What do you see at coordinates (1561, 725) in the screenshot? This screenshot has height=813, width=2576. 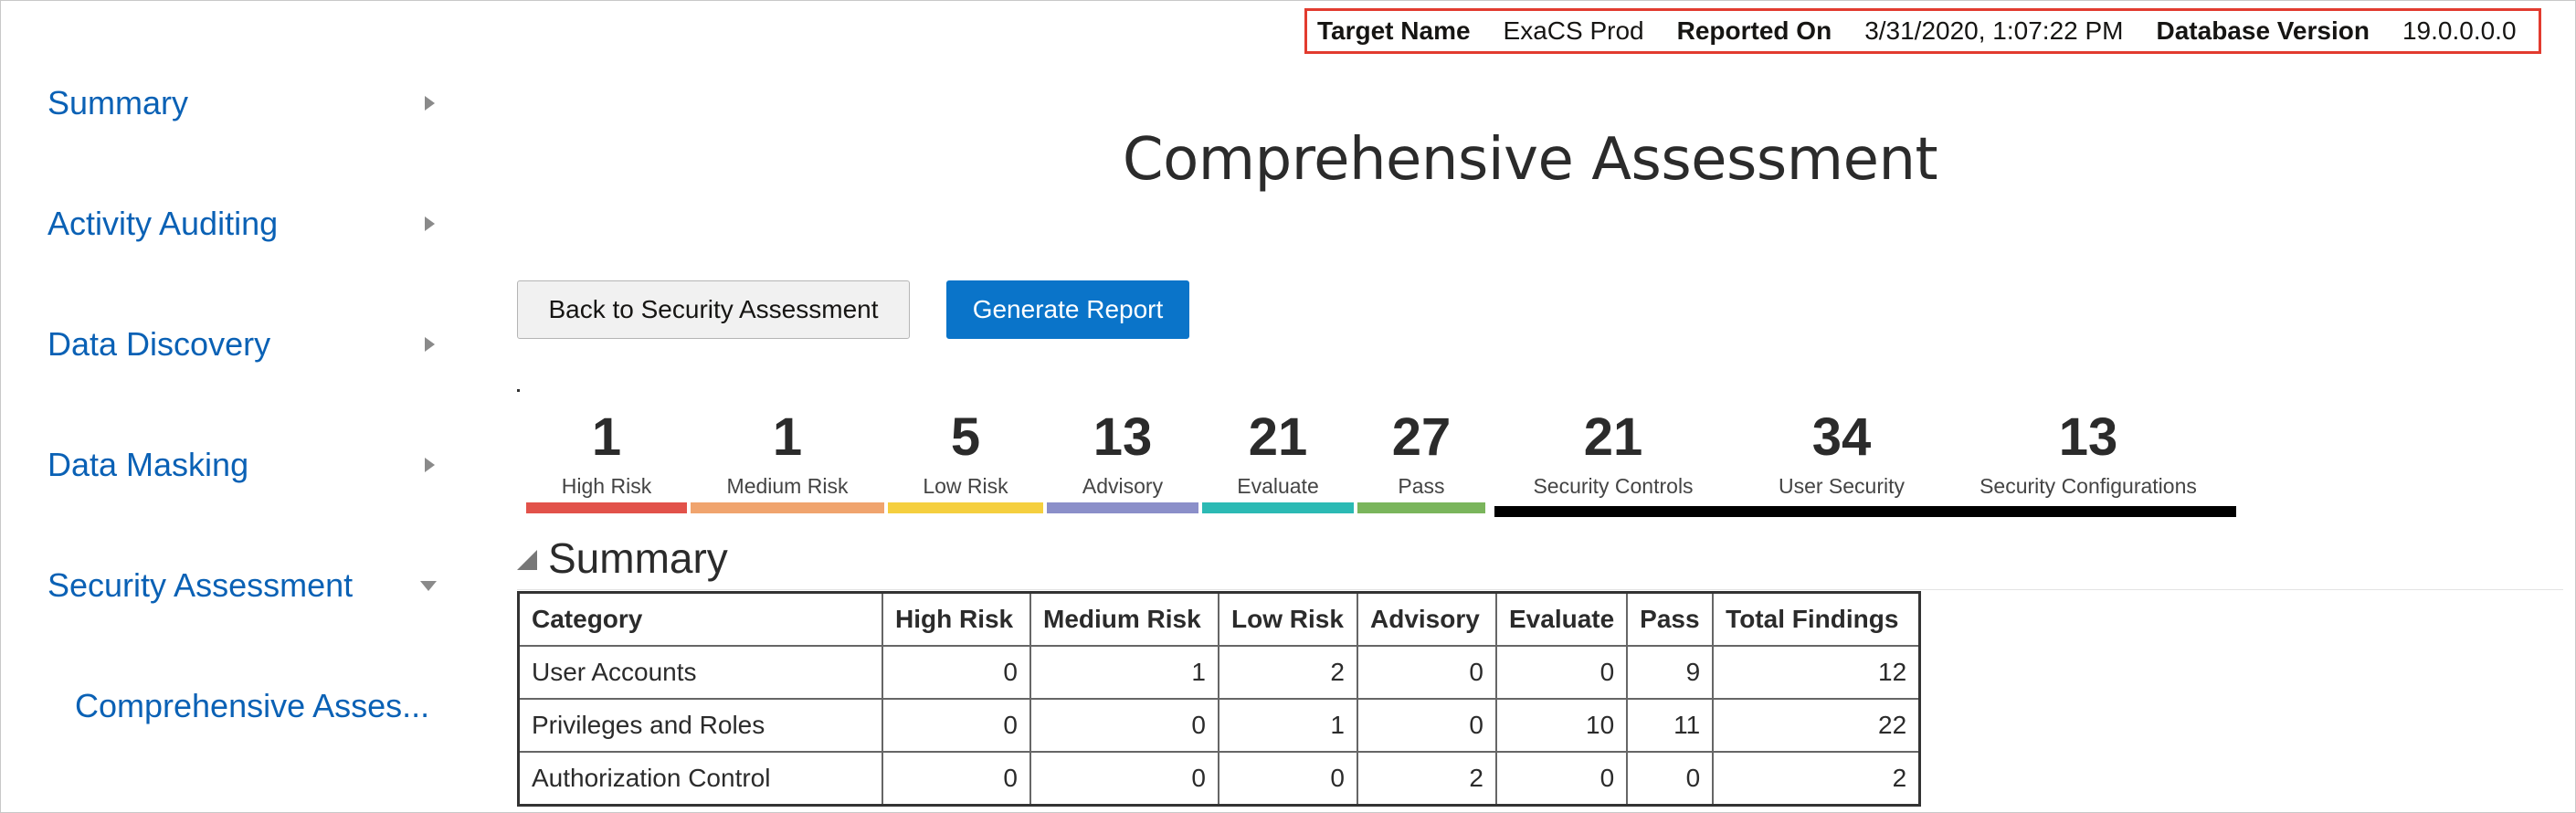 I see `table-cell: 10` at bounding box center [1561, 725].